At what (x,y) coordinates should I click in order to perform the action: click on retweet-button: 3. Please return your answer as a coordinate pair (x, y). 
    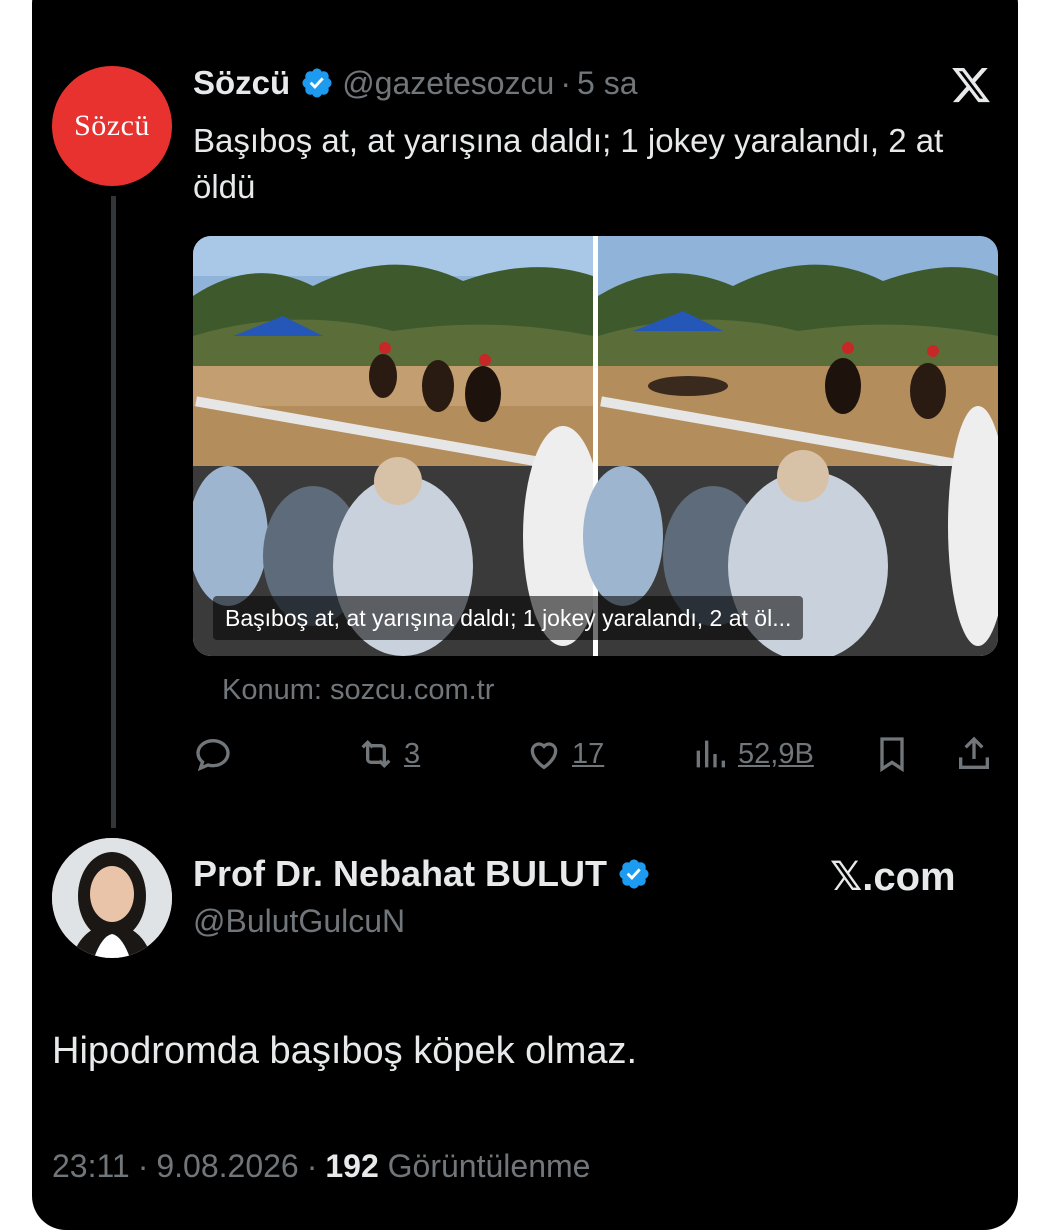
    Looking at the image, I should click on (388, 754).